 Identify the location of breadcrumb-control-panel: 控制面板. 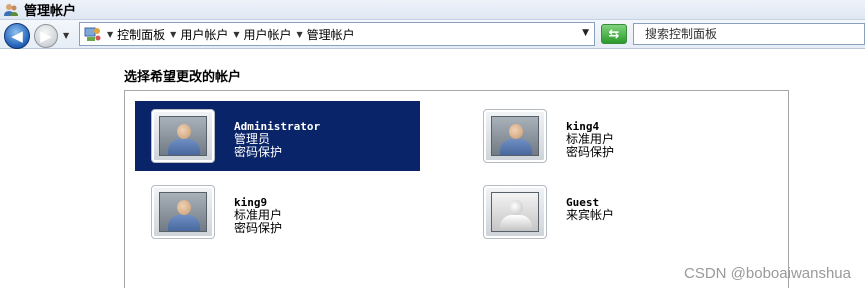
(141, 34).